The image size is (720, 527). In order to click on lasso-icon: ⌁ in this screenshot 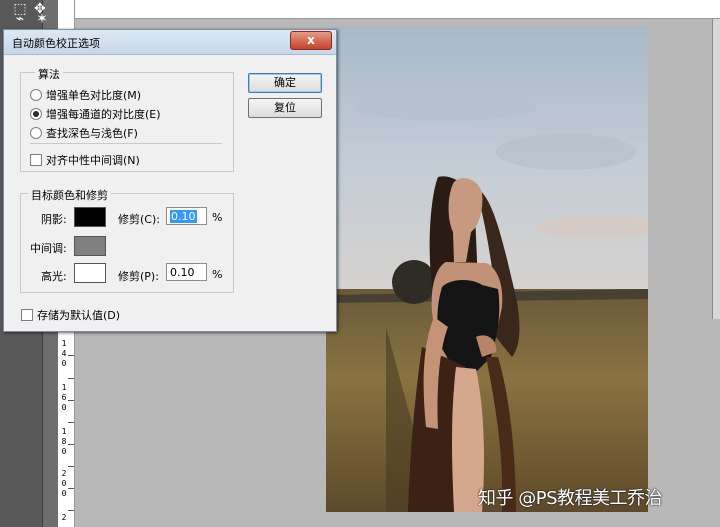, I will do `click(20, 19)`.